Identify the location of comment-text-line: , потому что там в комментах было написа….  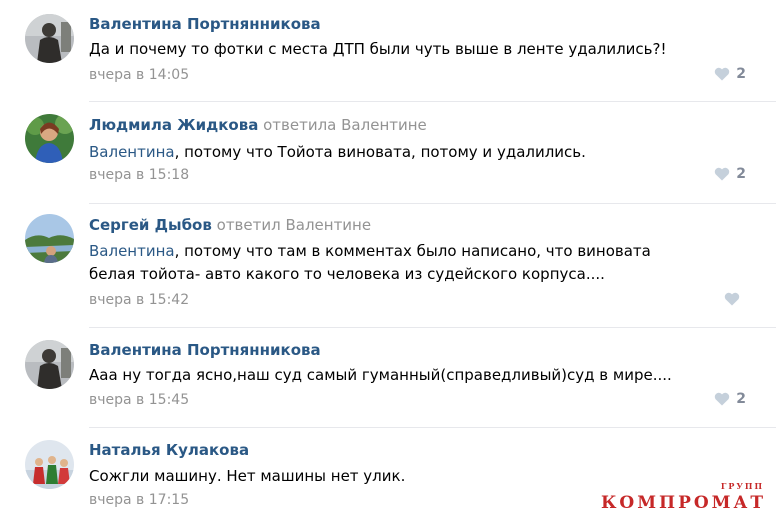
(412, 251).